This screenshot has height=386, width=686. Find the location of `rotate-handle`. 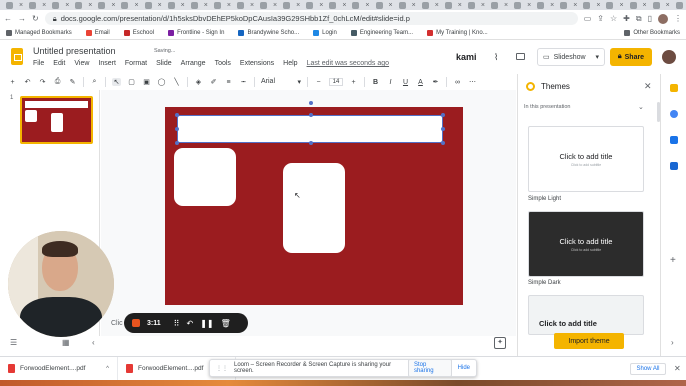

rotate-handle is located at coordinates (311, 103).